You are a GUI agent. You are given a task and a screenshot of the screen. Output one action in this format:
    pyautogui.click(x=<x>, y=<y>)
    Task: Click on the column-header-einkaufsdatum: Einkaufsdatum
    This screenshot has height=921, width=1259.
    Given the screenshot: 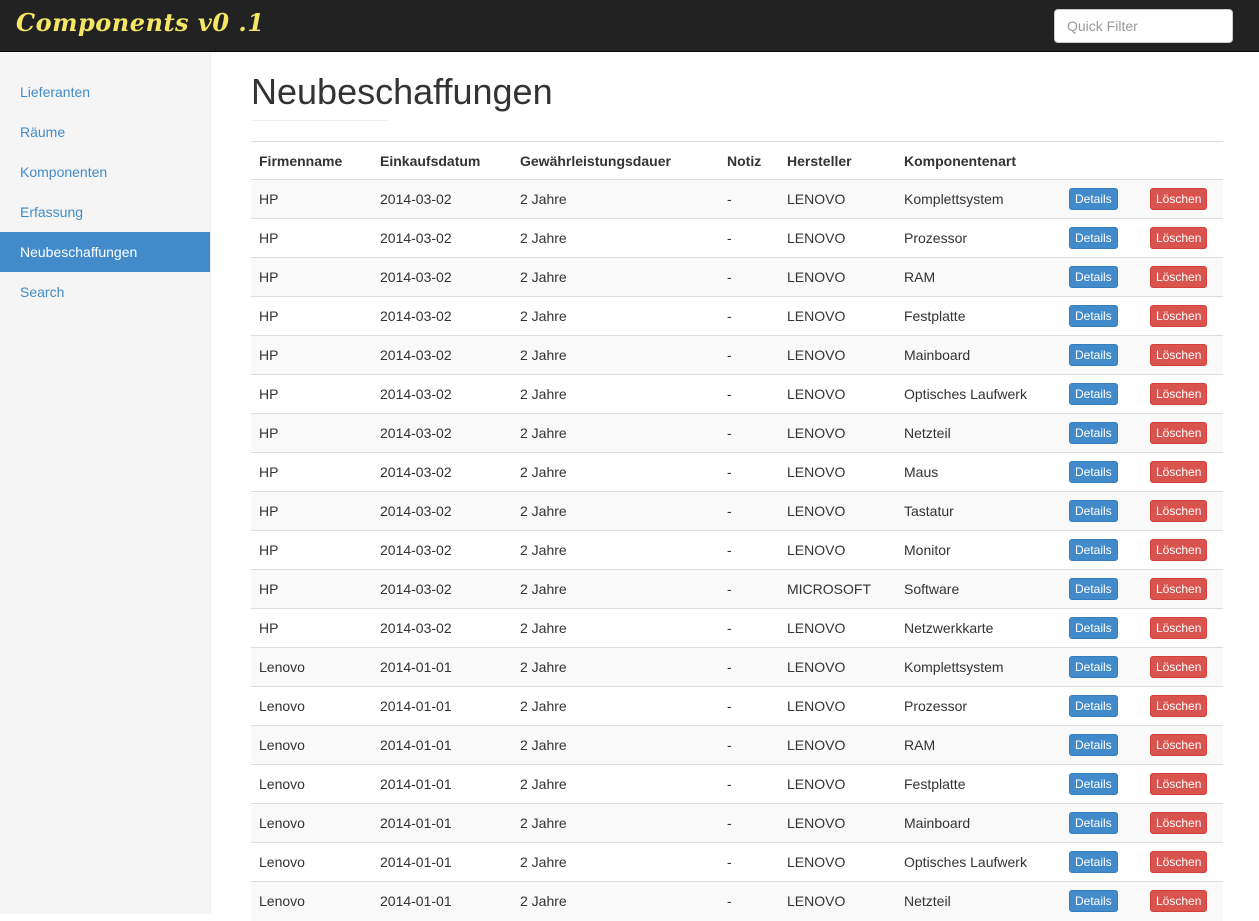 What is the action you would take?
    pyautogui.click(x=442, y=160)
    